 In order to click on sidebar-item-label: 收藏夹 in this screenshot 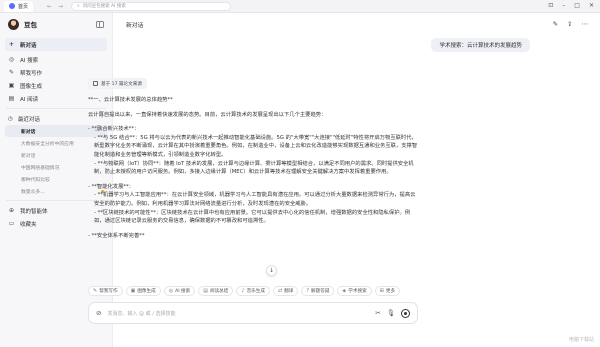, I will do `click(28, 224)`.